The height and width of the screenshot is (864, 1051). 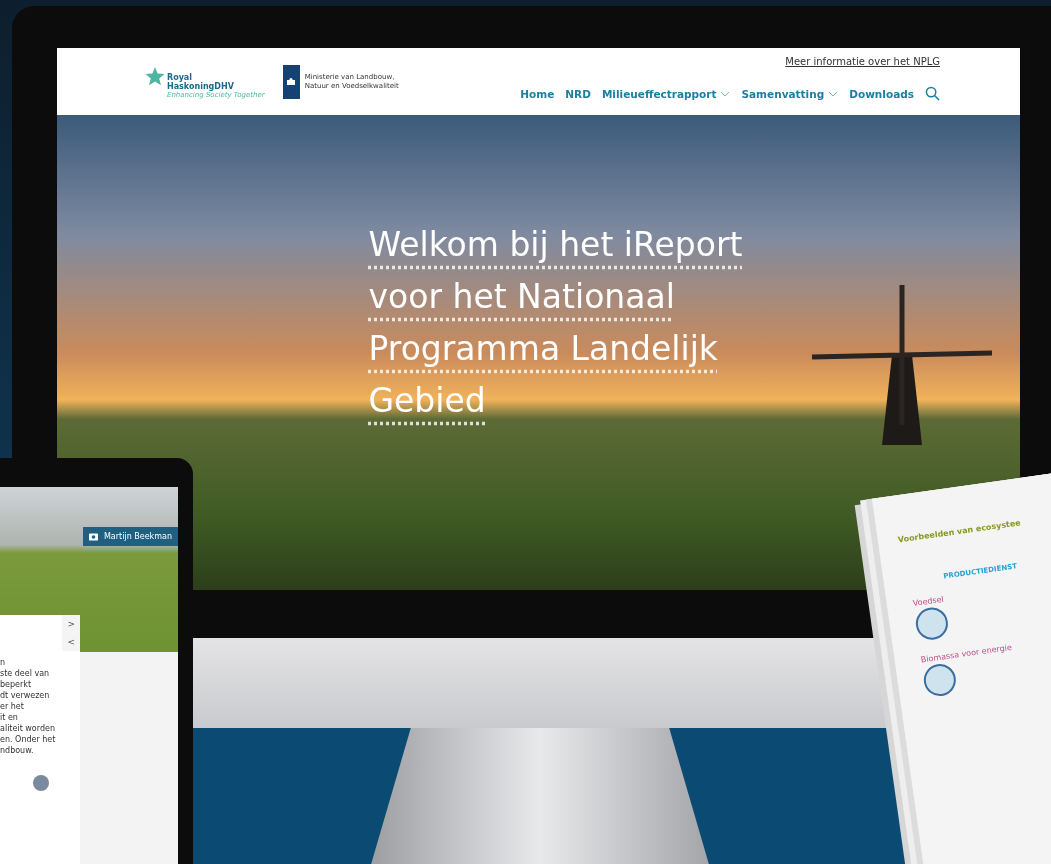 What do you see at coordinates (41, 783) in the screenshot?
I see `circle-icon` at bounding box center [41, 783].